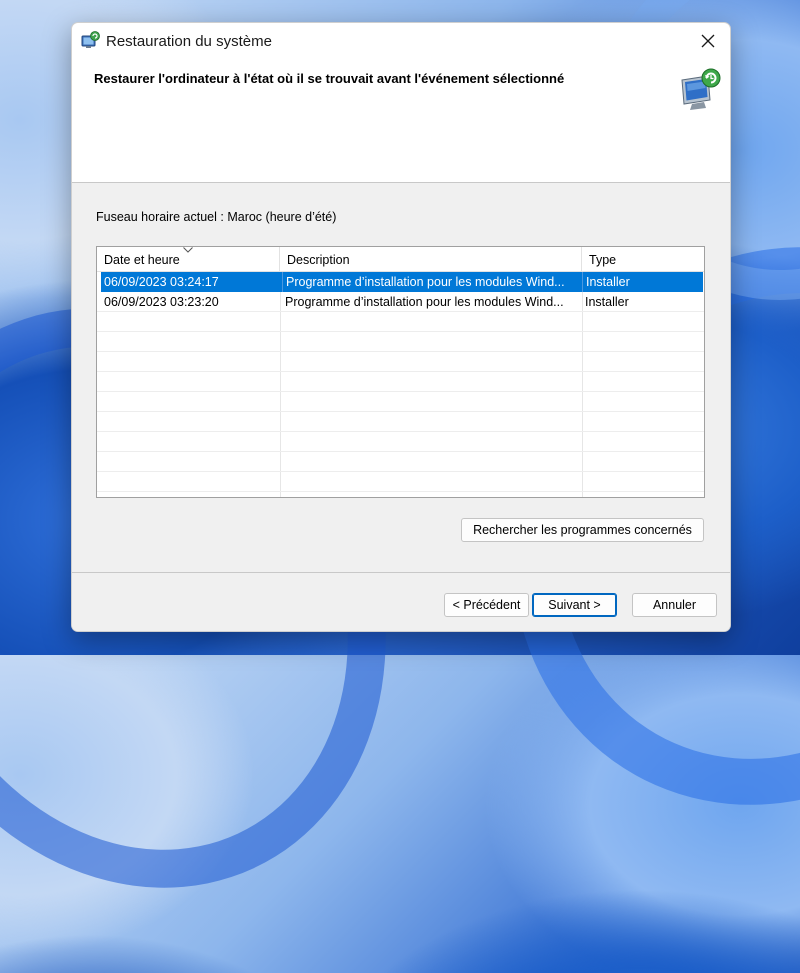 This screenshot has height=973, width=800. What do you see at coordinates (582, 530) in the screenshot?
I see `scan-affected-programs-button: Rechercher les programmes concernés` at bounding box center [582, 530].